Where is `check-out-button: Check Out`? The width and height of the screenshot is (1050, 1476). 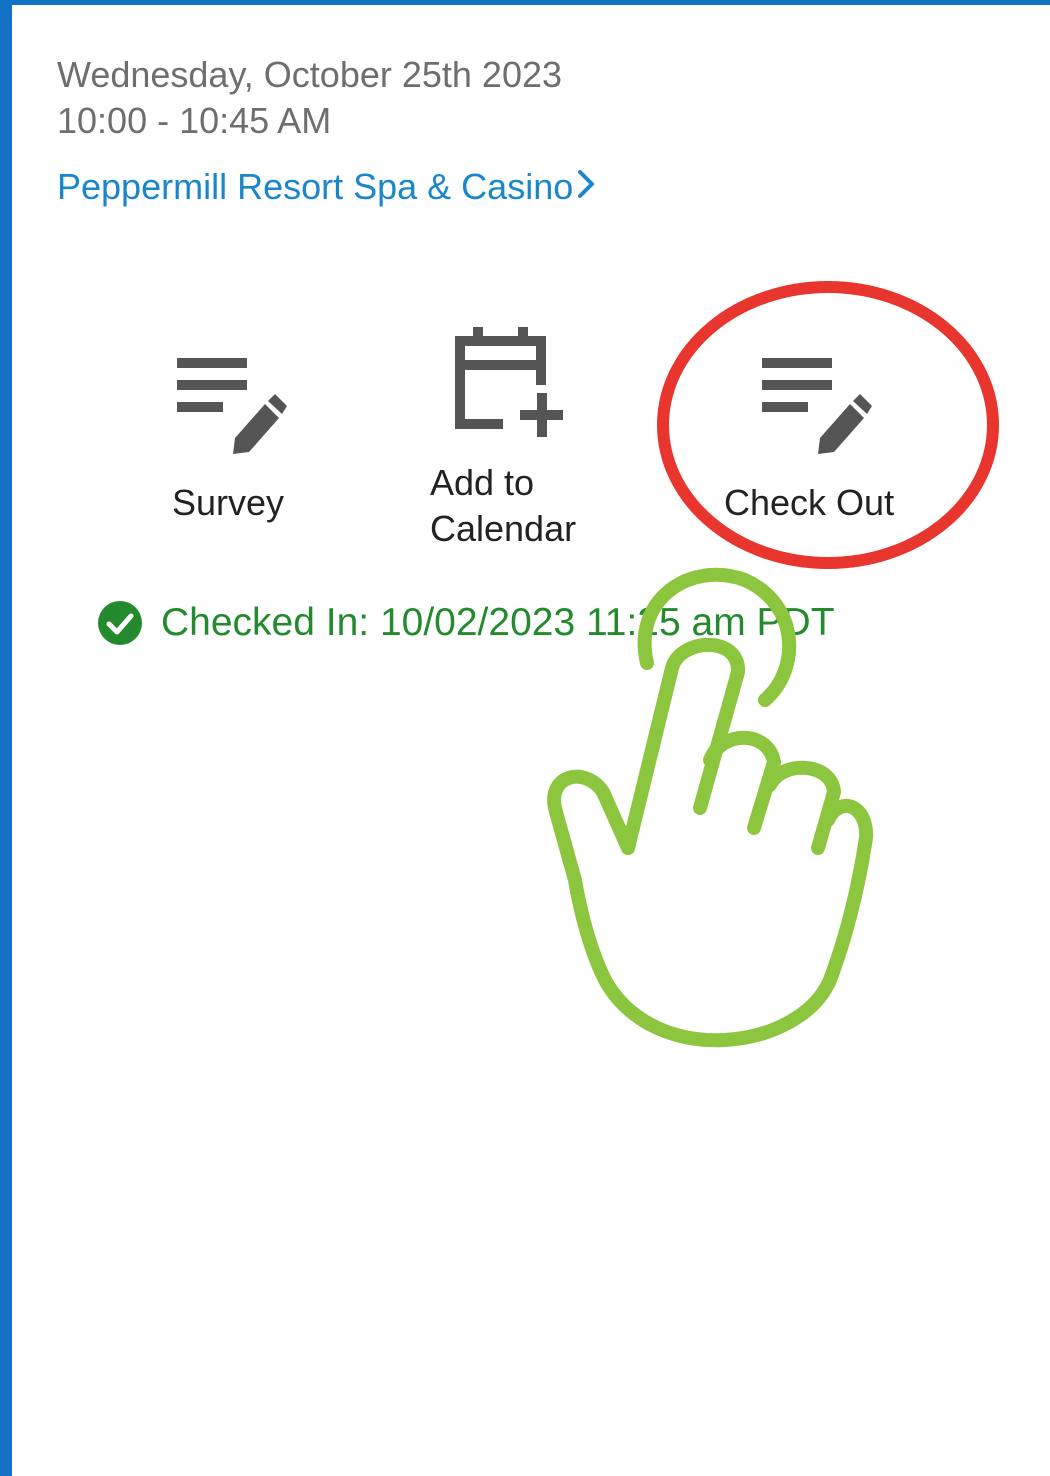
check-out-button: Check Out is located at coordinates (820, 440).